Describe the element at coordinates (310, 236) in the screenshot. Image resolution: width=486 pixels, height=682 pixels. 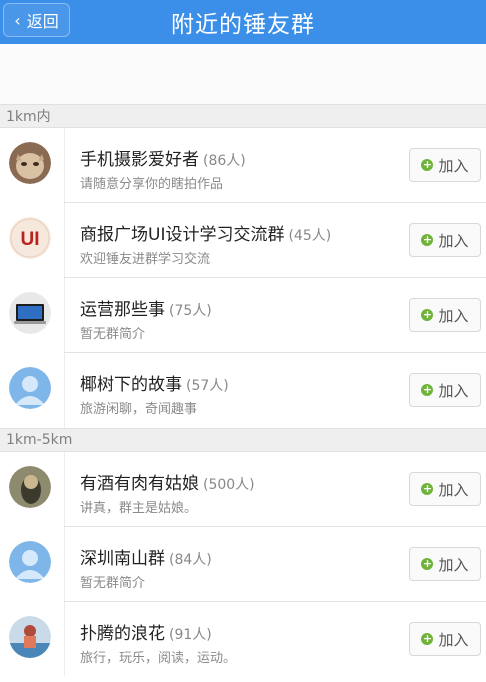
I see `group-member-count: (45人)` at that location.